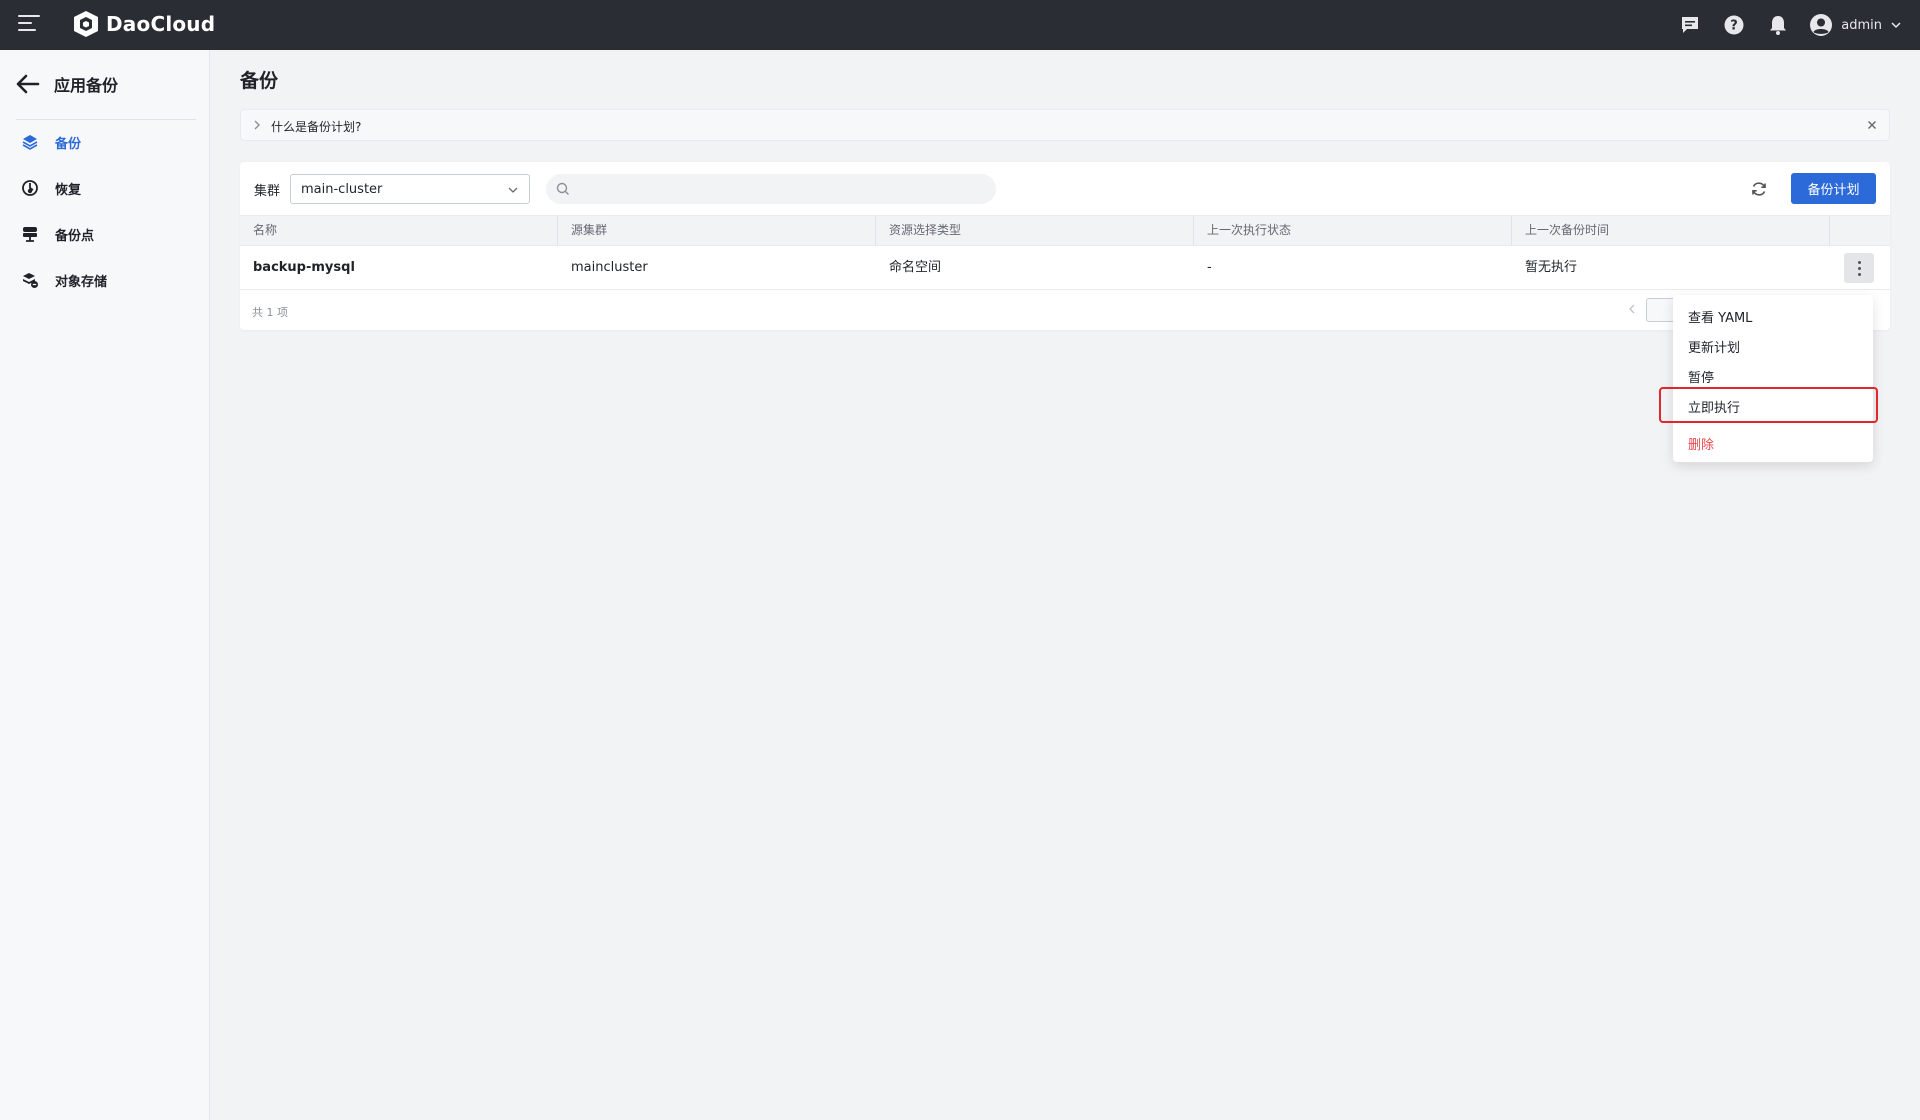  I want to click on user-name: admin, so click(1861, 25).